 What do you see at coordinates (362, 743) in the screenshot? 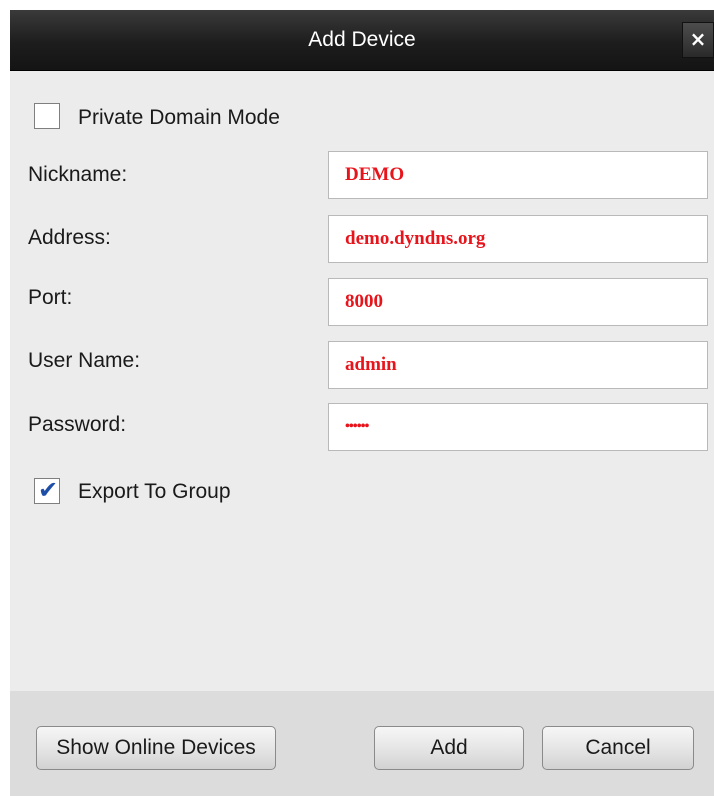
I see `button-bar: Show Online Devices Add Cancel` at bounding box center [362, 743].